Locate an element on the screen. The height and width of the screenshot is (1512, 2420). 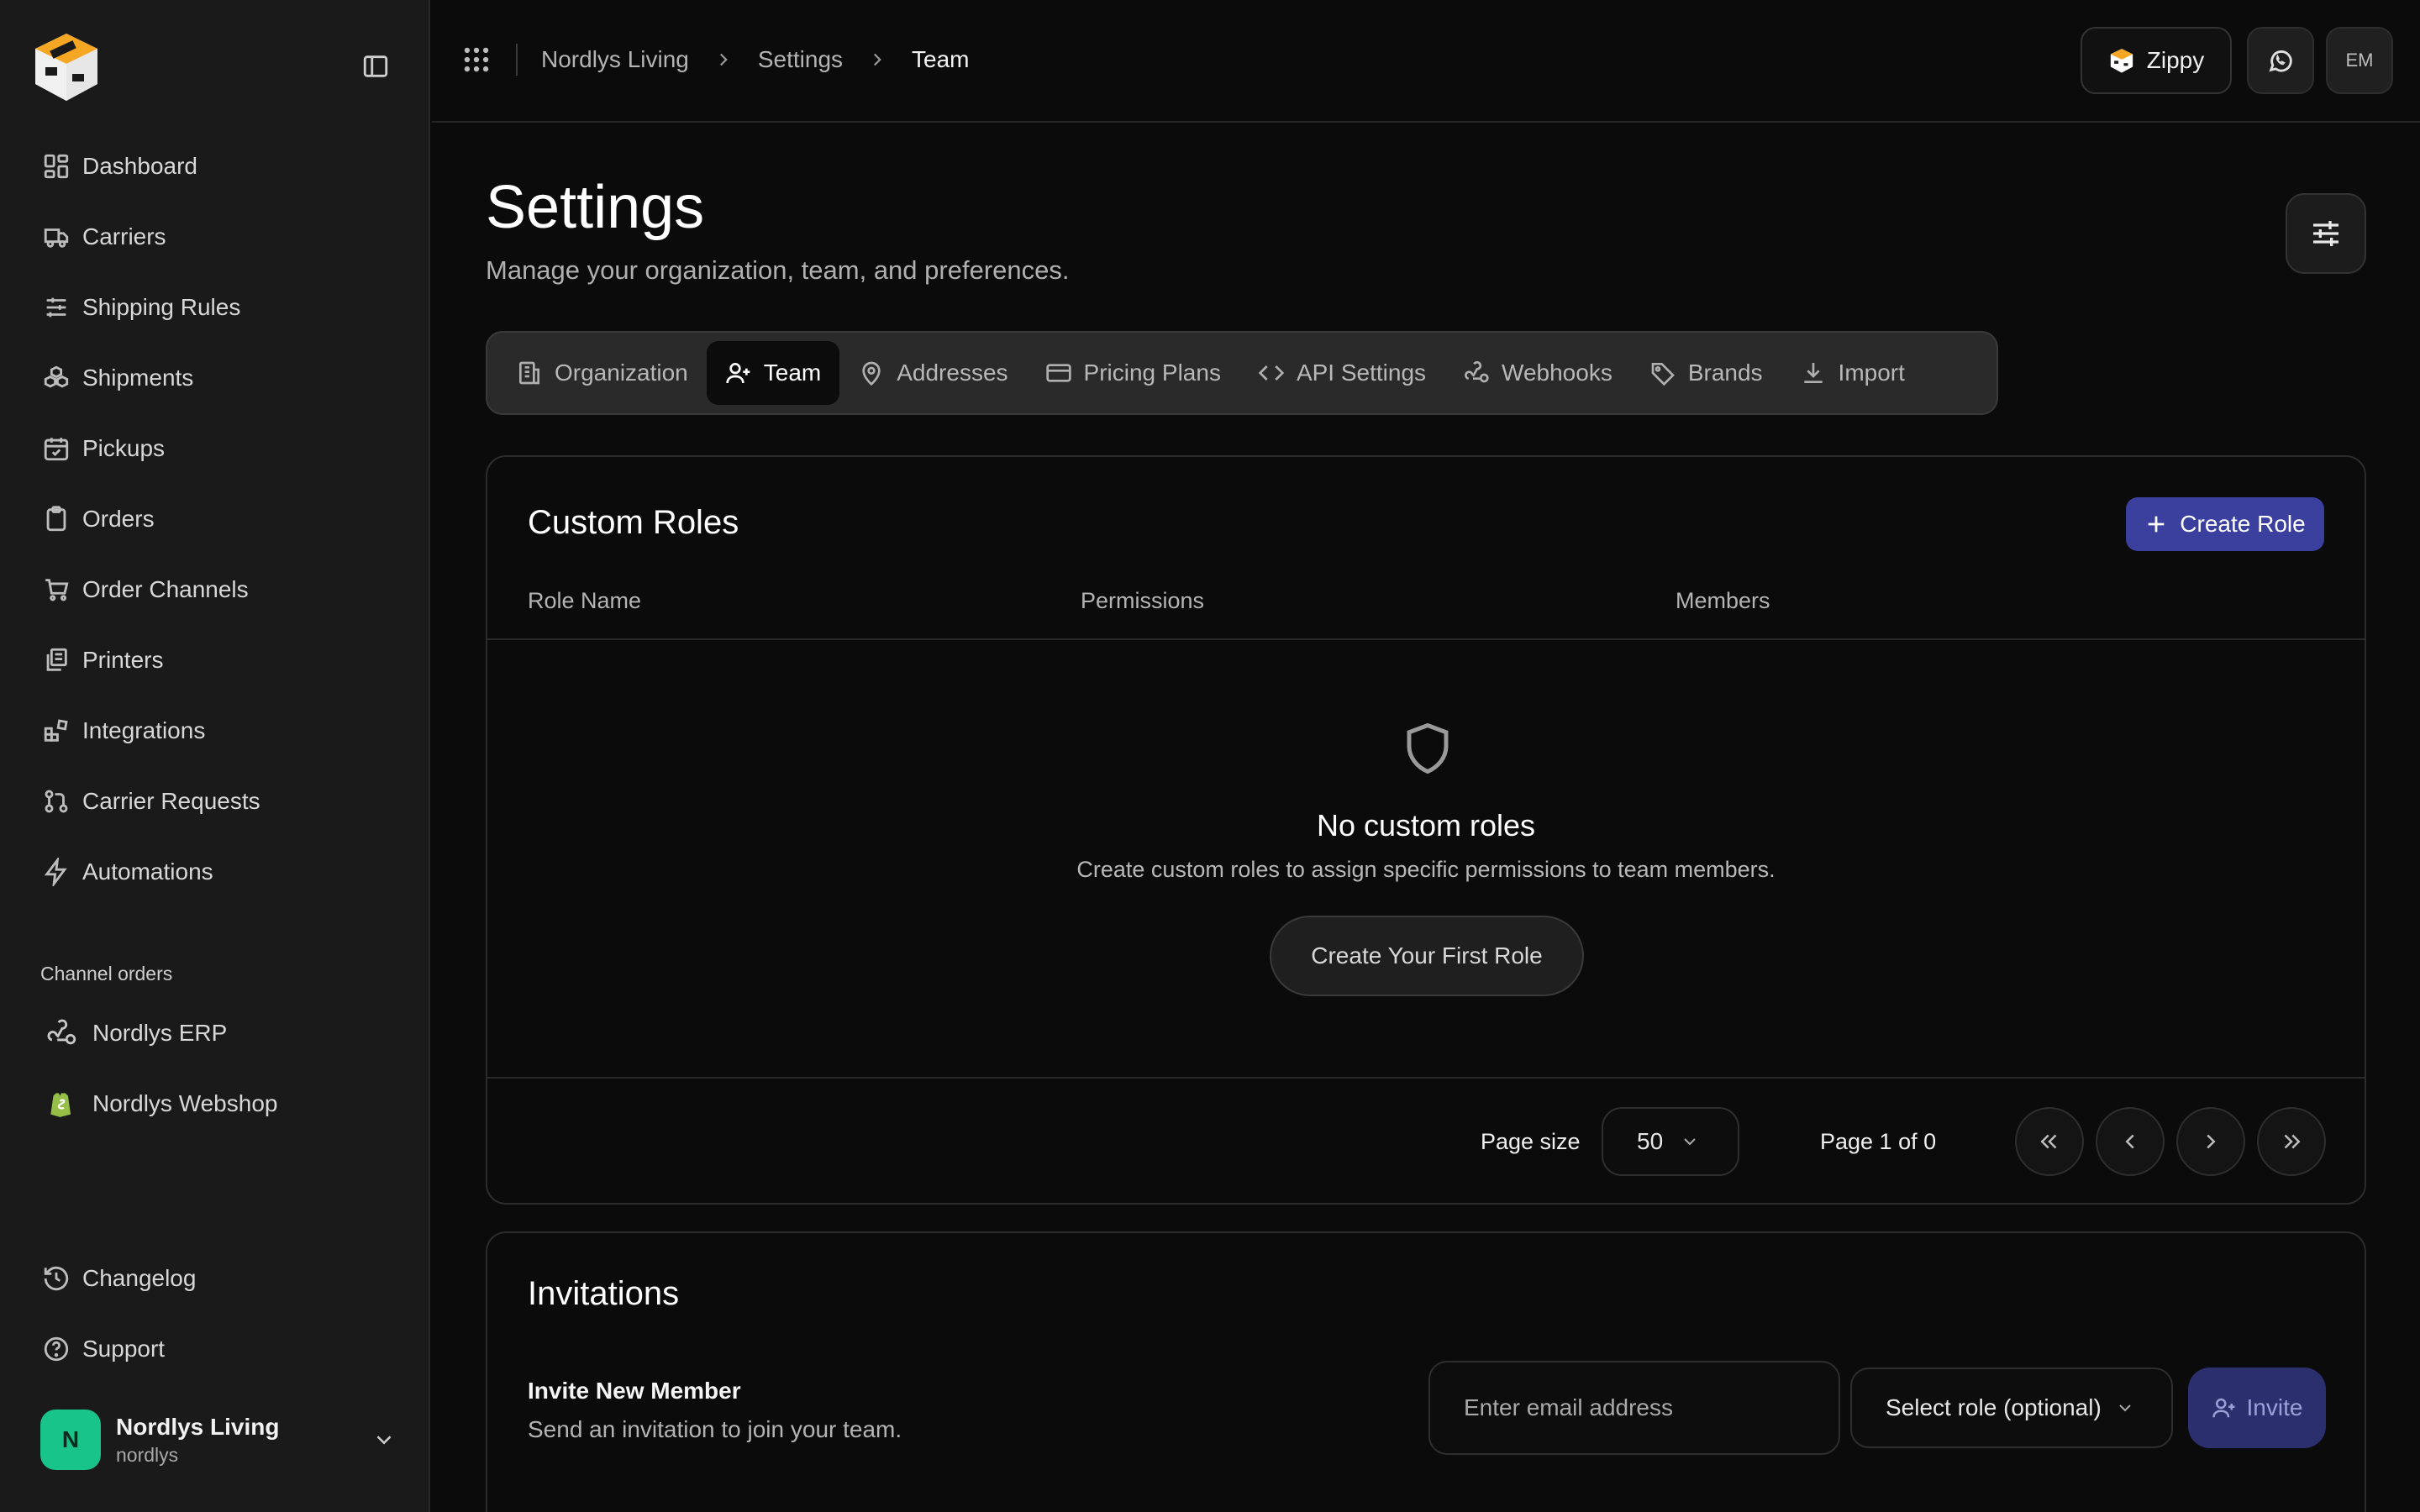
tab-api-settings: API Settings is located at coordinates (1342, 373).